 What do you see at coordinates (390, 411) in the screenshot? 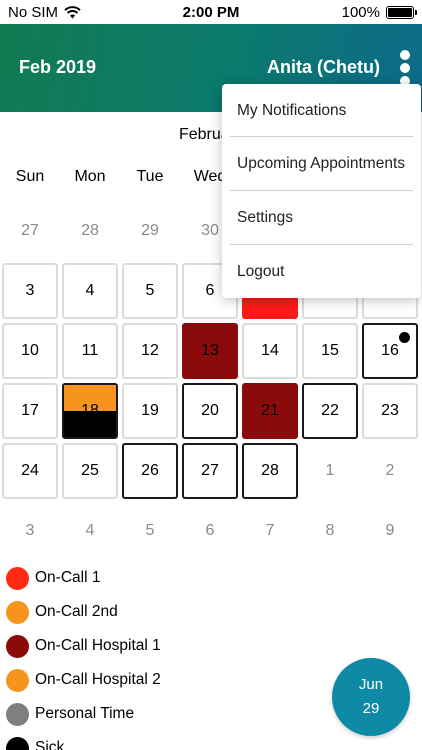
I see `calendar-day: 23` at bounding box center [390, 411].